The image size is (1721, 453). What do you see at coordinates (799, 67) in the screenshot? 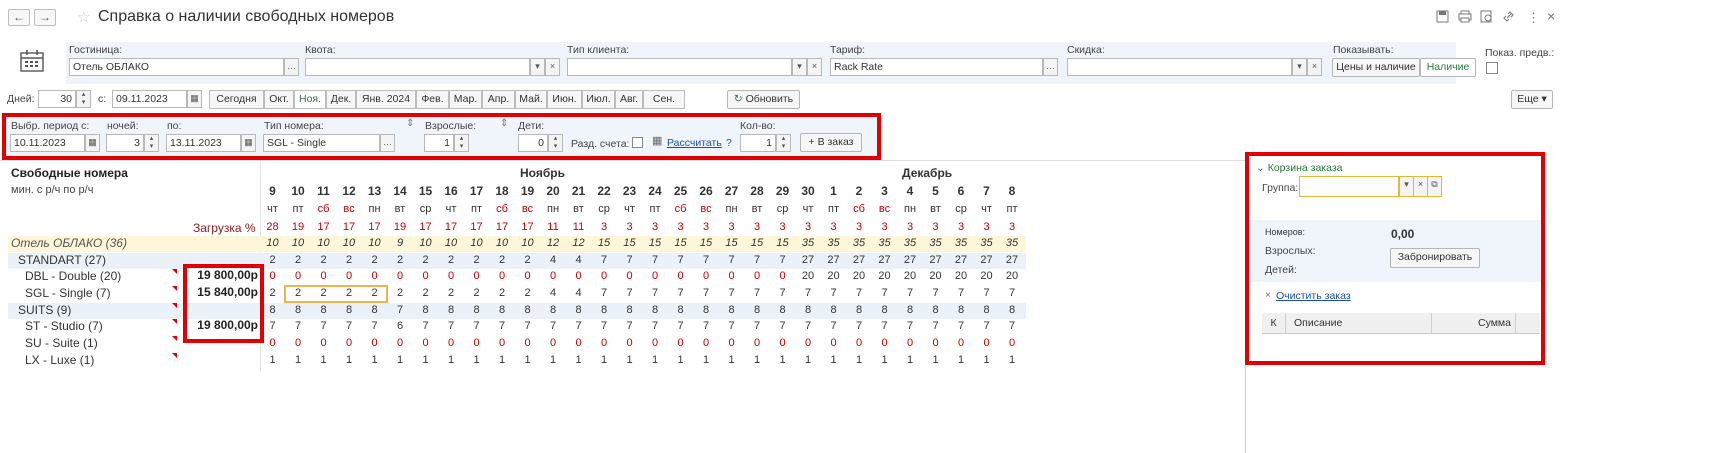
I see `client-type-dropdown-icon: ▾` at bounding box center [799, 67].